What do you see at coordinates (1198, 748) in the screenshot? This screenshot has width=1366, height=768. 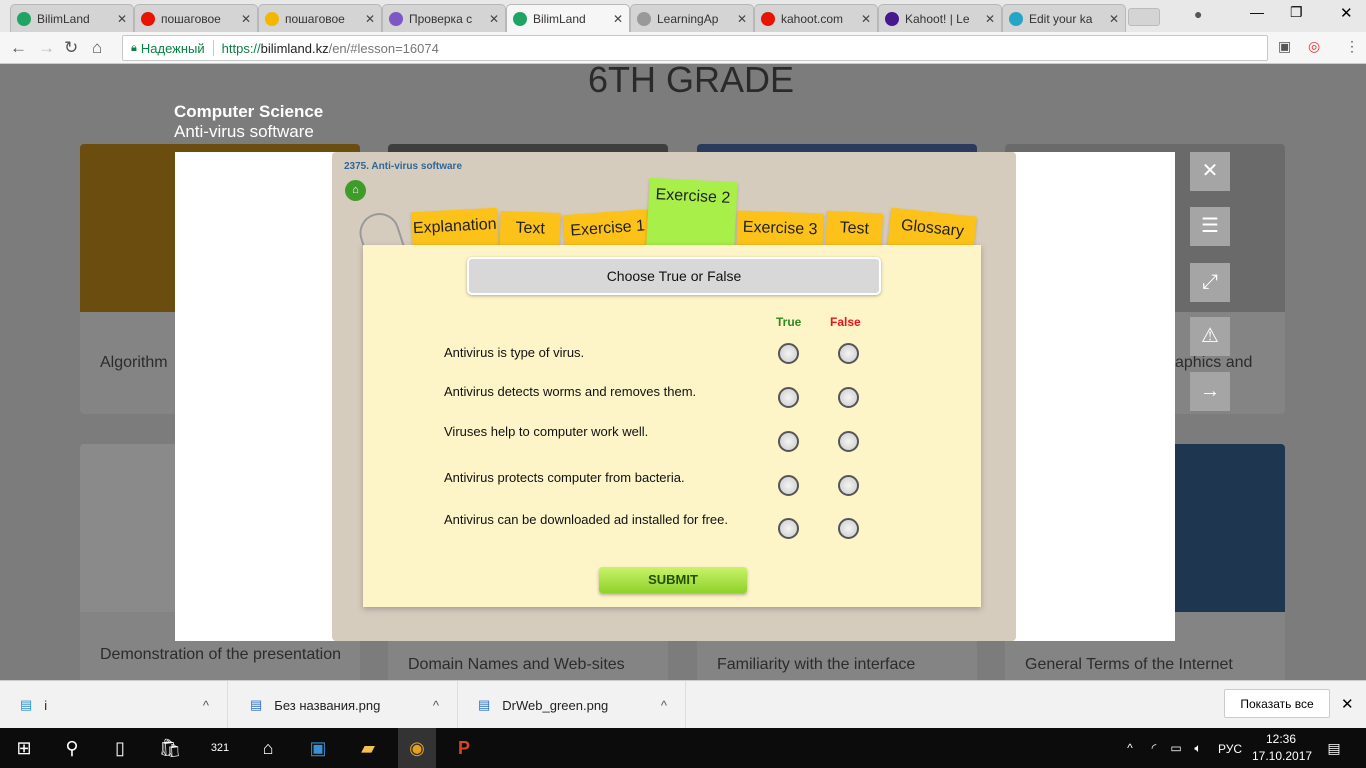 I see `volume-icon: 🔈︎` at bounding box center [1198, 748].